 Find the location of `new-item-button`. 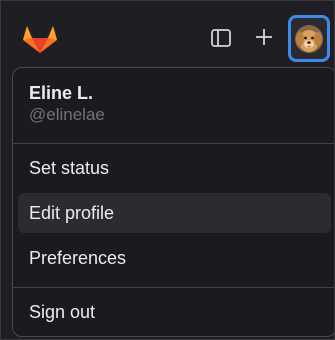

new-item-button is located at coordinates (264, 37).